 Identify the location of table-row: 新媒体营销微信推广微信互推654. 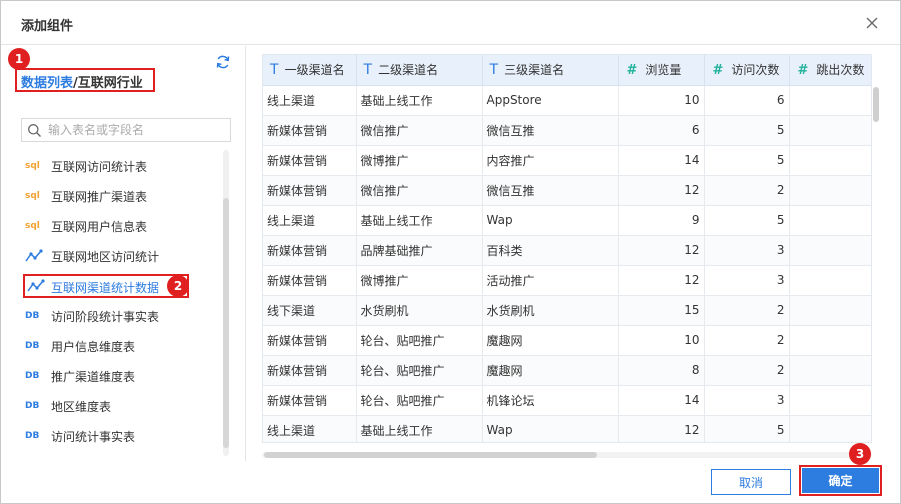
(567, 130).